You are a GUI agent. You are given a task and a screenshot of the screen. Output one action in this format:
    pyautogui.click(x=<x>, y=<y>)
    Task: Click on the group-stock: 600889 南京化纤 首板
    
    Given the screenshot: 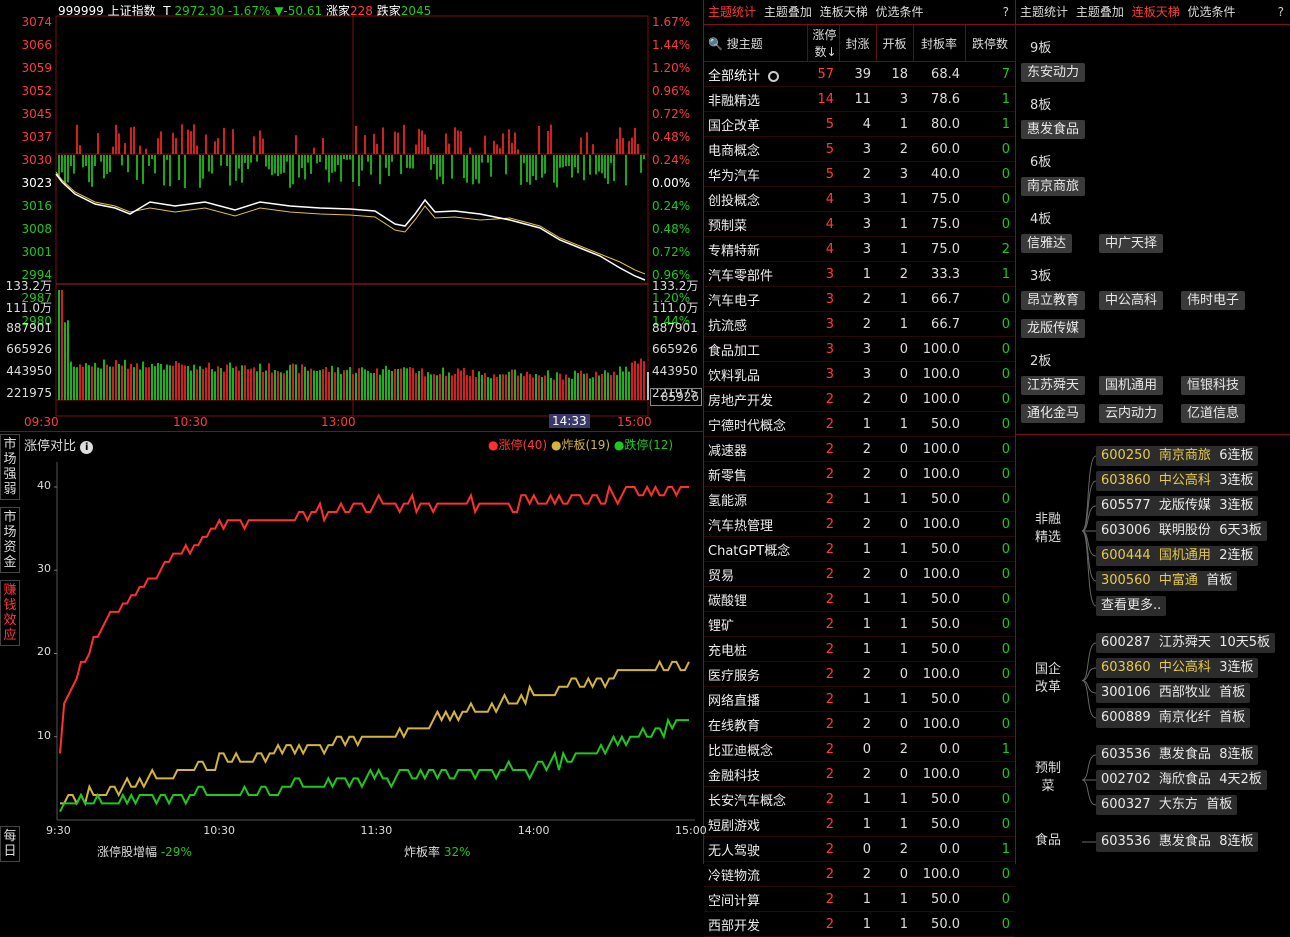 What is the action you would take?
    pyautogui.click(x=1173, y=718)
    